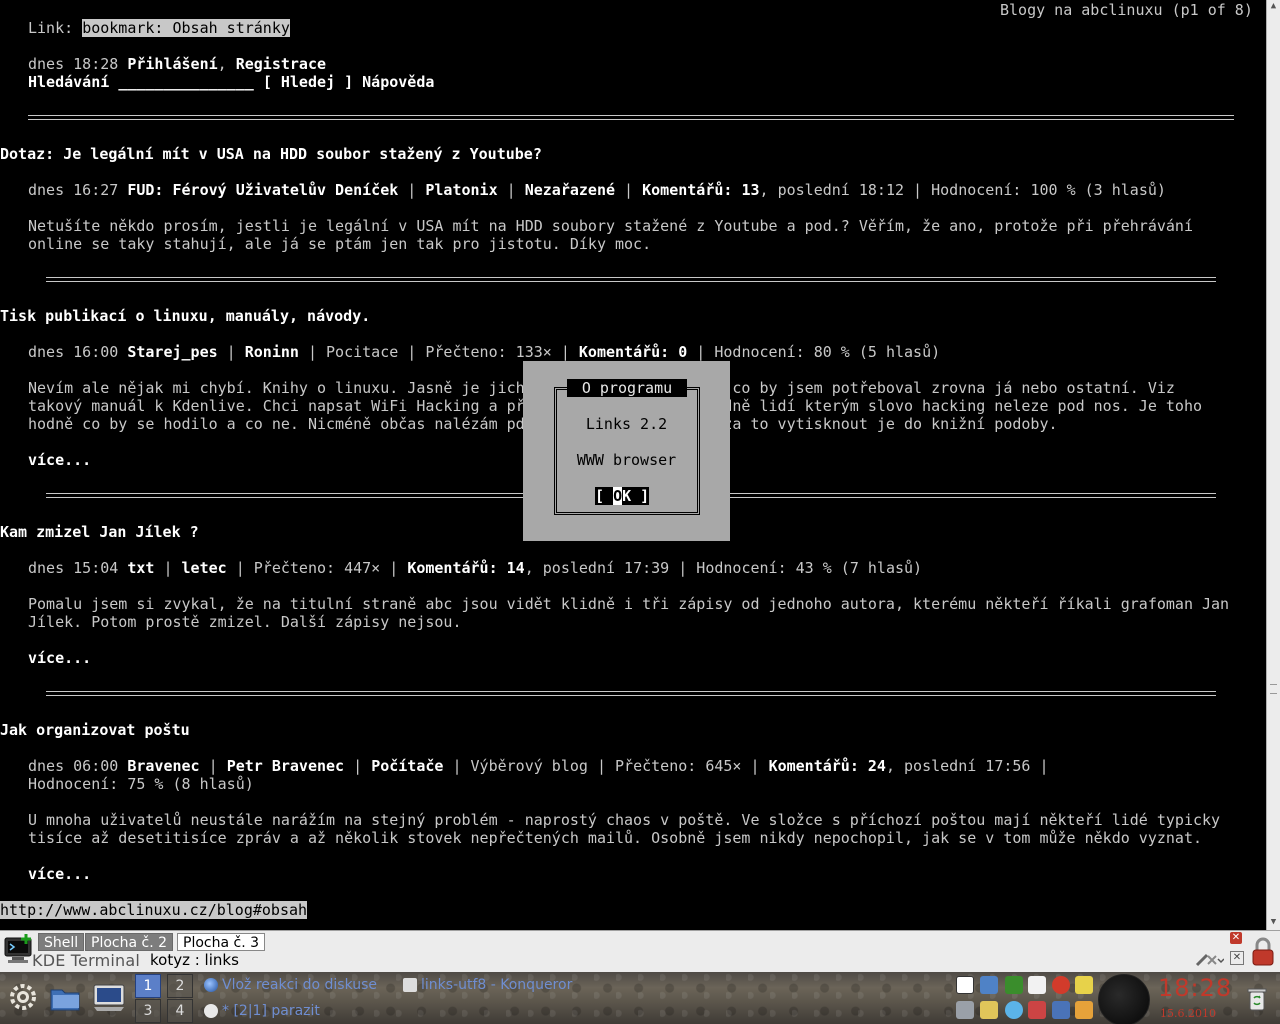  Describe the element at coordinates (678, 766) in the screenshot. I see `read-count: Přečteno: 645×` at that location.